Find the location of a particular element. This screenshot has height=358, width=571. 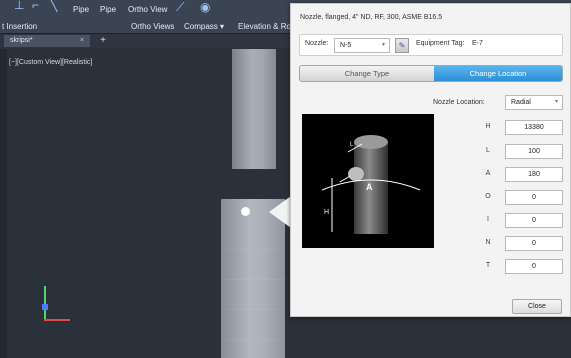

nozzle-location-marker is located at coordinates (245, 211).